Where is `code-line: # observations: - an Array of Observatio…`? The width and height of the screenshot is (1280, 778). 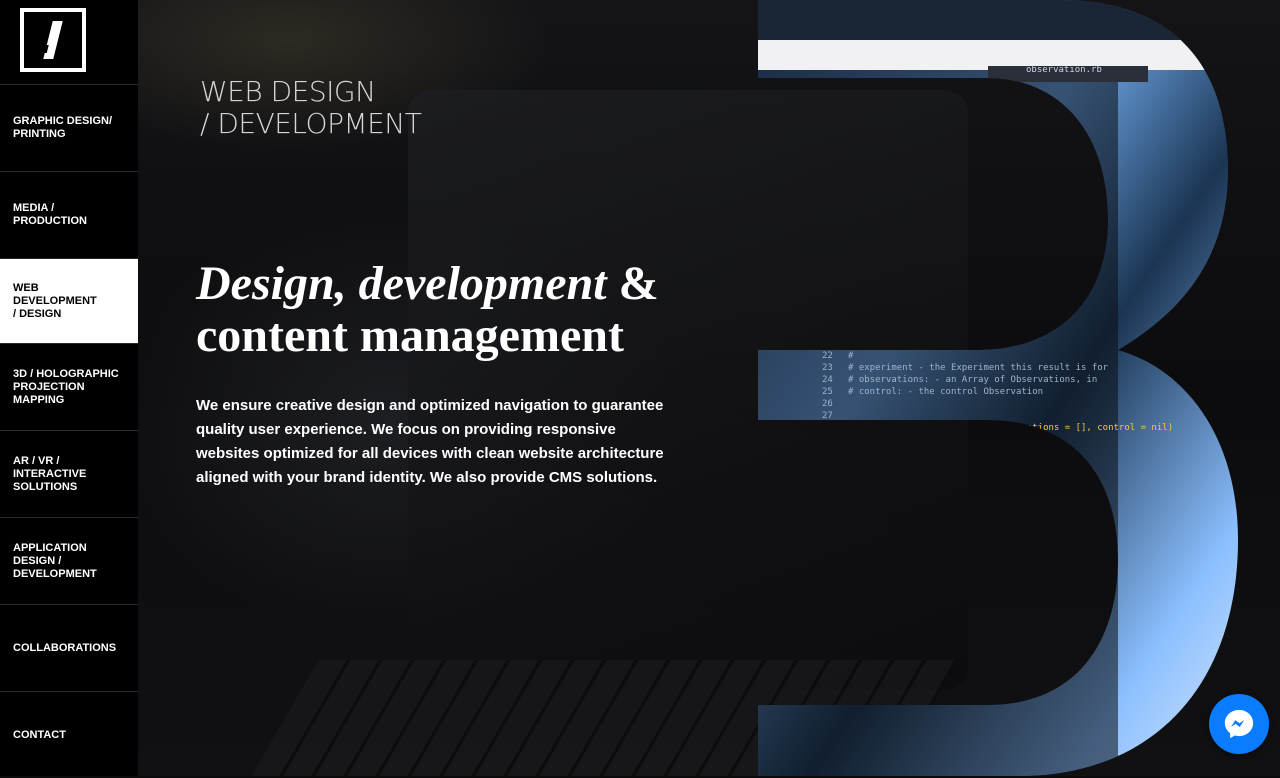 code-line: # observations: - an Array of Observatio… is located at coordinates (972, 380).